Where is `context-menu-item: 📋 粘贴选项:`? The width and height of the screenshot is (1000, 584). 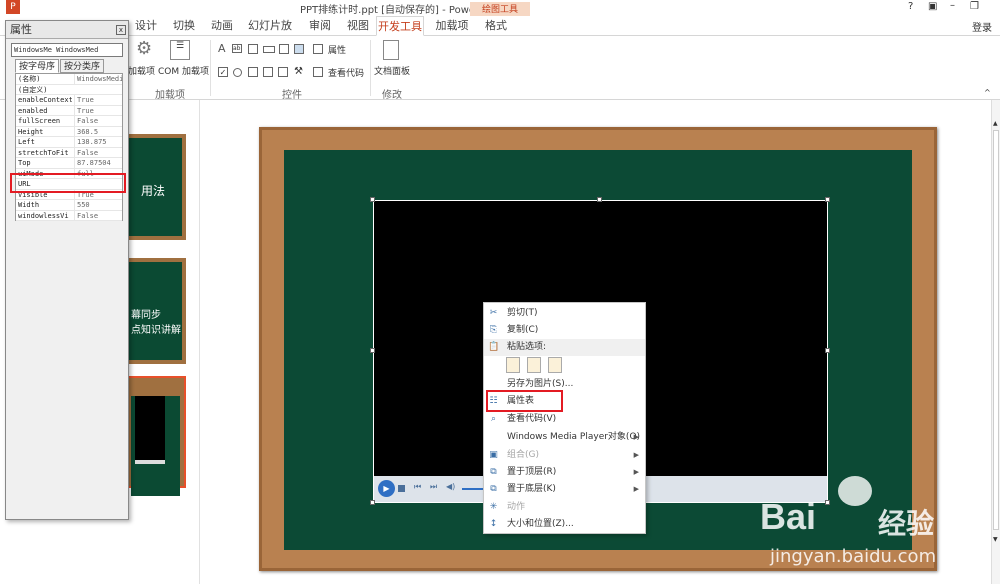
context-menu-item: 📋 粘贴选项: is located at coordinates (564, 347).